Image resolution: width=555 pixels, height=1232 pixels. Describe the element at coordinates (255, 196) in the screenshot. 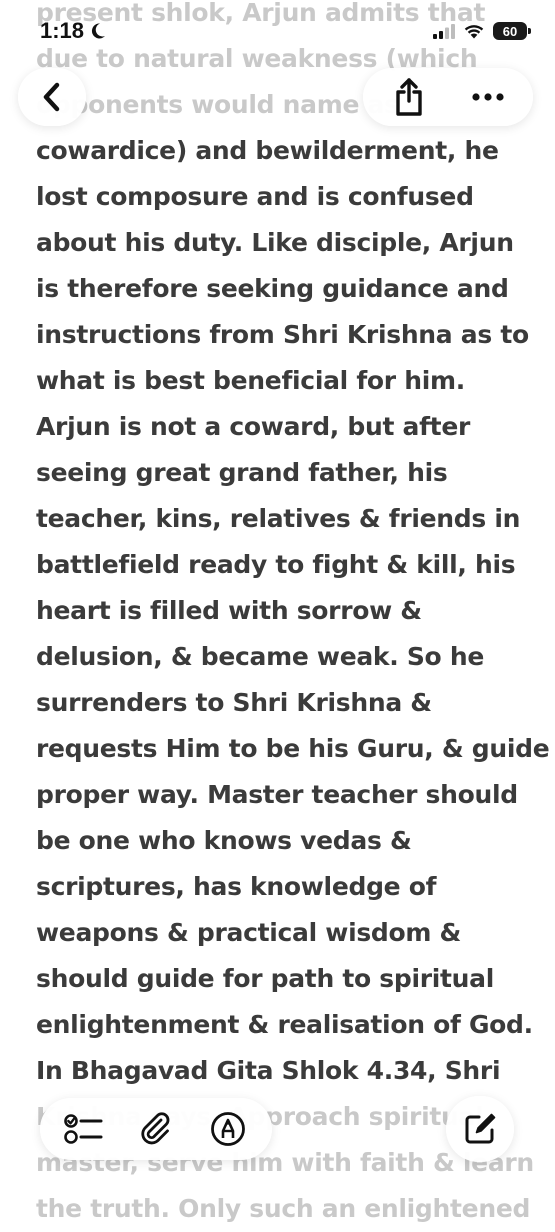

I see `note-line: lost composure and is confused` at that location.